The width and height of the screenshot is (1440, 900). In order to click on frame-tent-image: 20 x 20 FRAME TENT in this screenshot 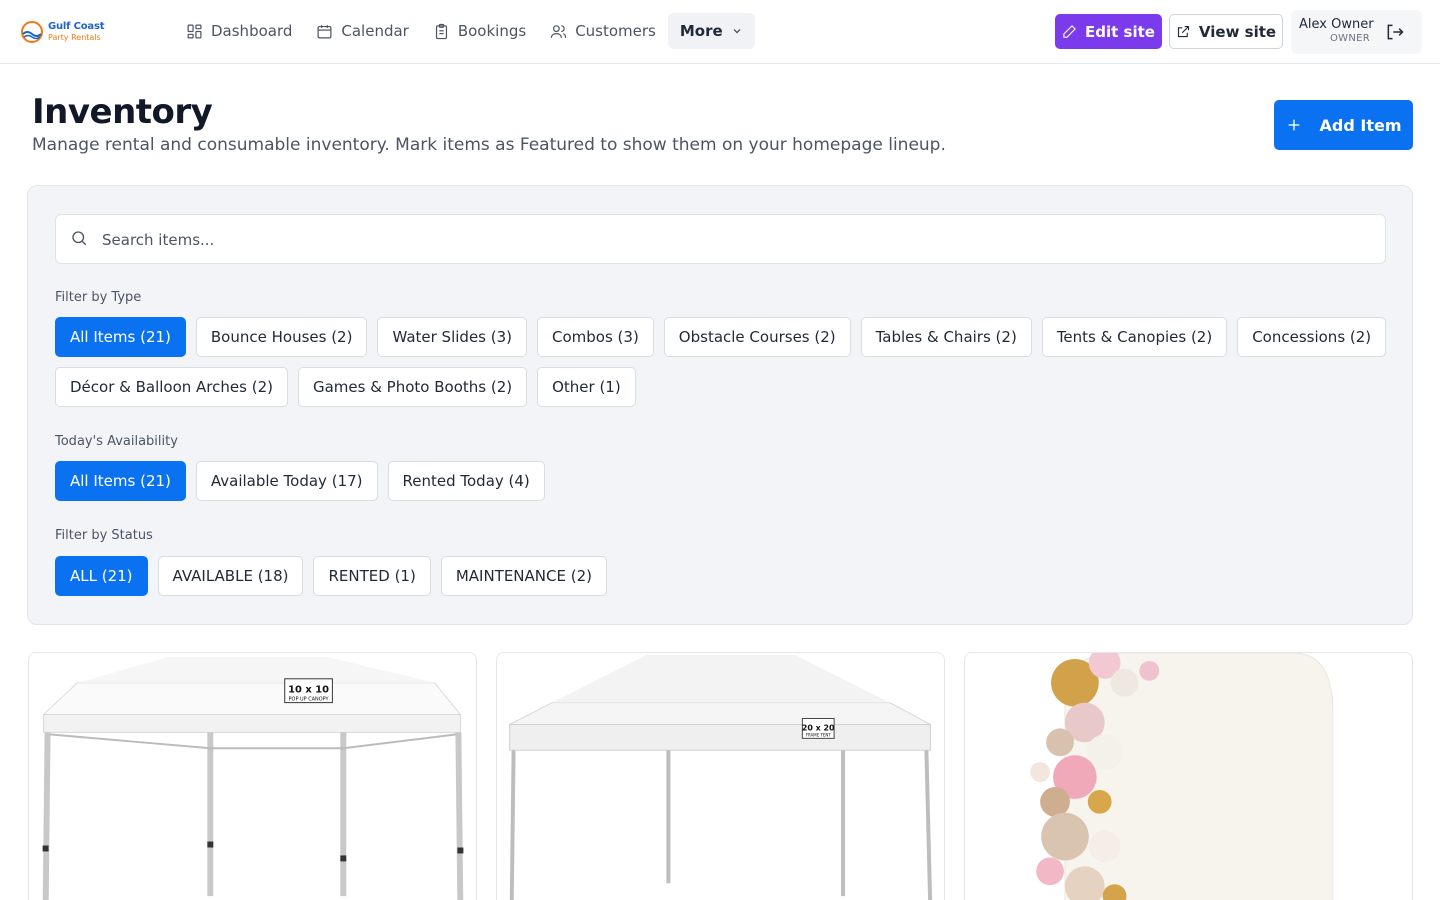, I will do `click(720, 776)`.